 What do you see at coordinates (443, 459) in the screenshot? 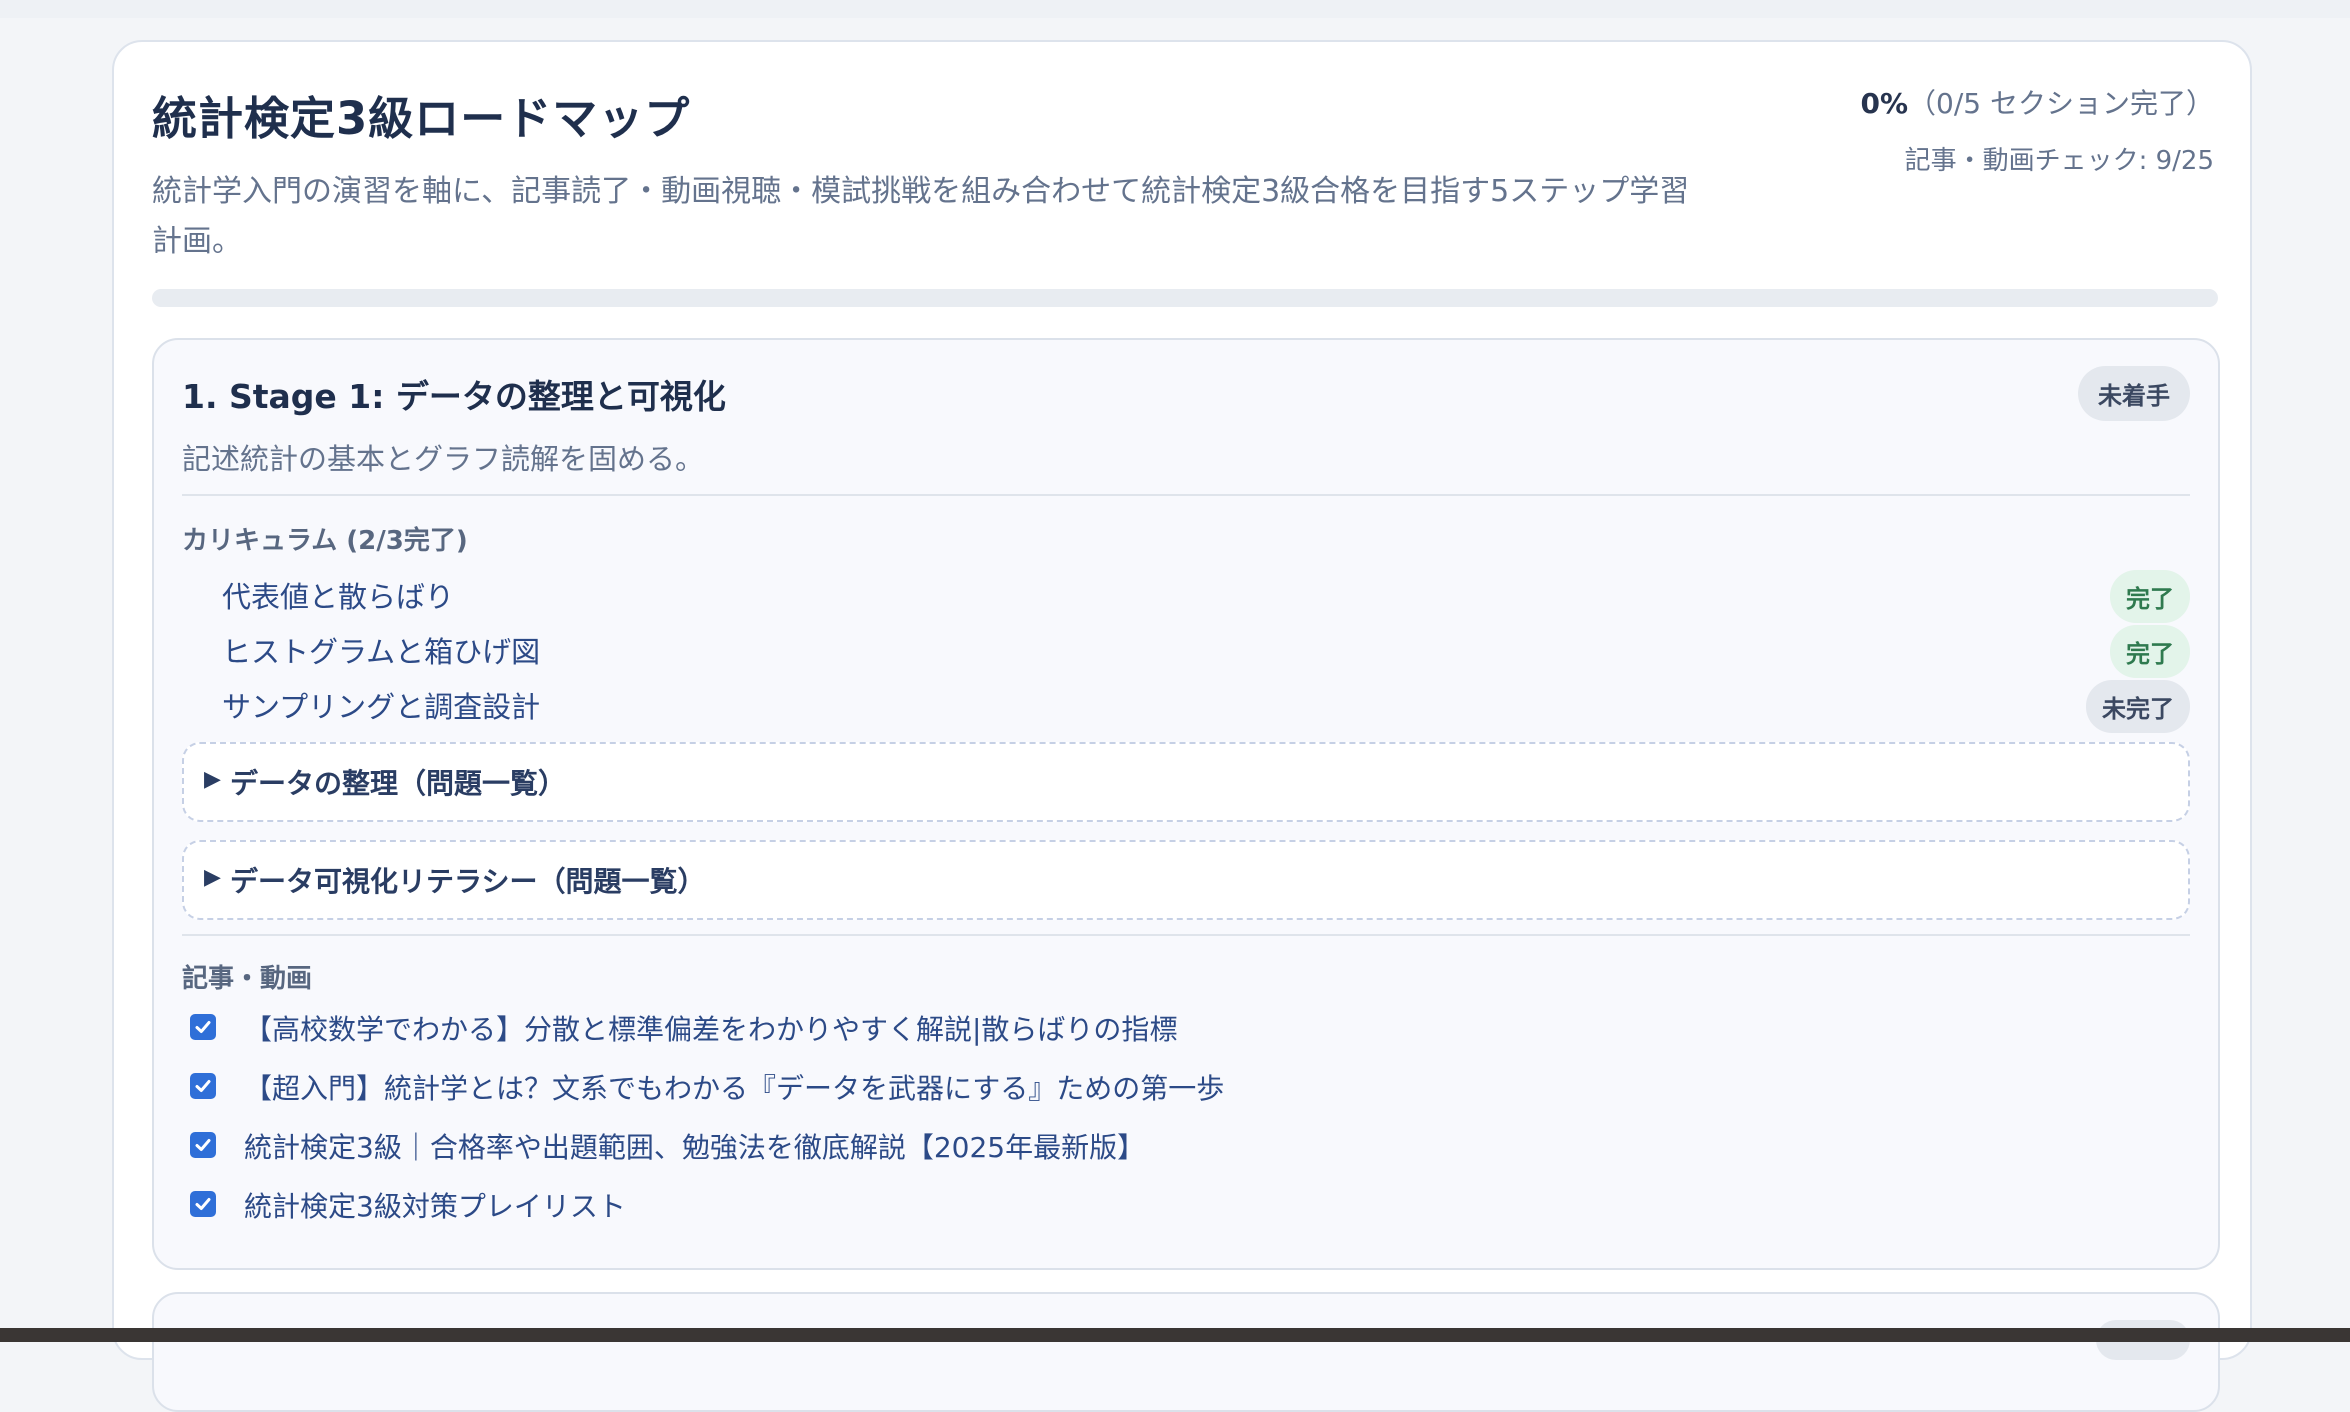
I see `stage-description: 記述統計の基本とグラフ読解を固める。` at bounding box center [443, 459].